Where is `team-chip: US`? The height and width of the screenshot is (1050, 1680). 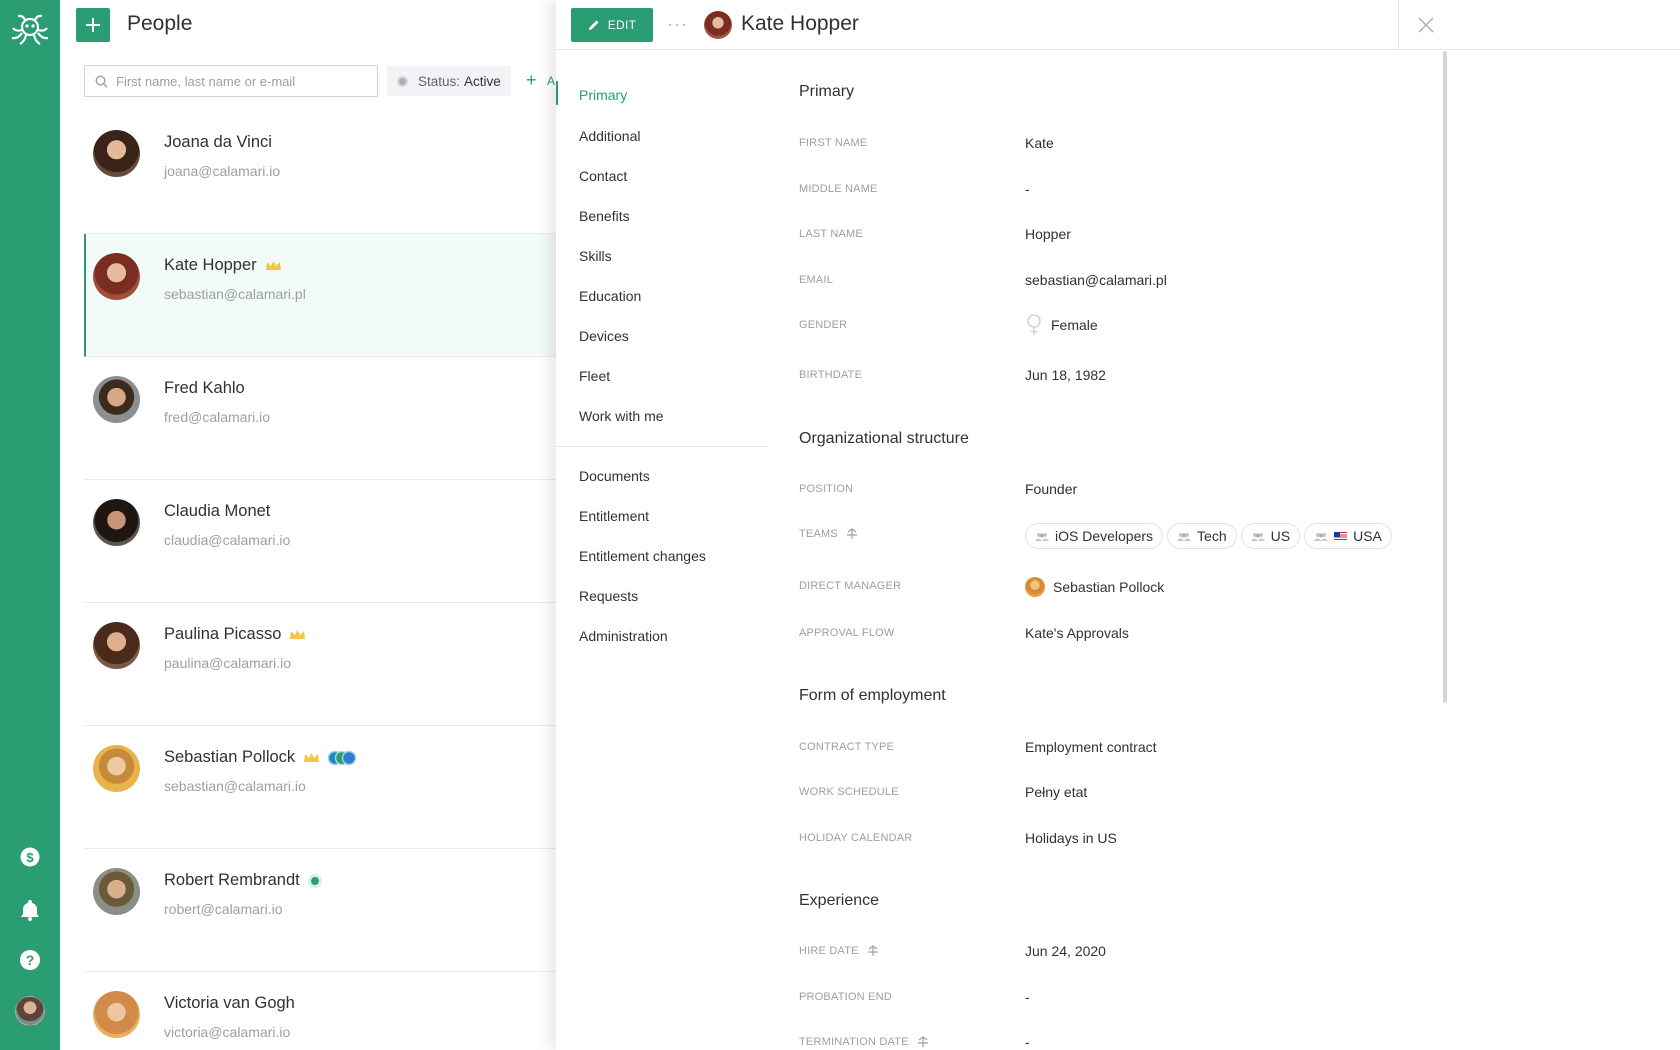 team-chip: US is located at coordinates (1270, 536).